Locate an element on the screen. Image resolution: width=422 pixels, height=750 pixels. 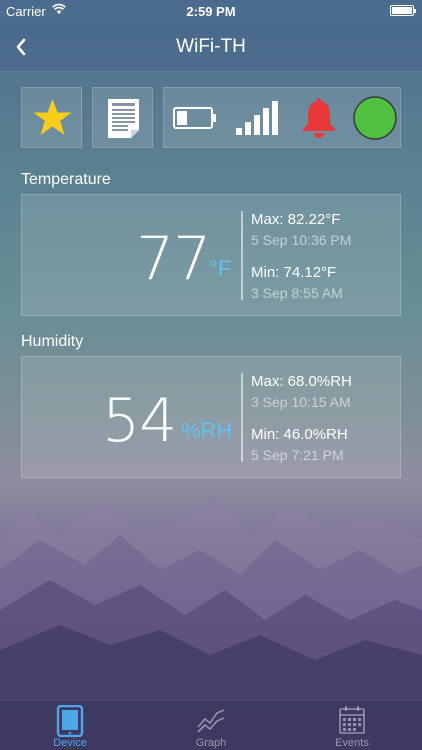
tab-events: Events is located at coordinates (352, 725).